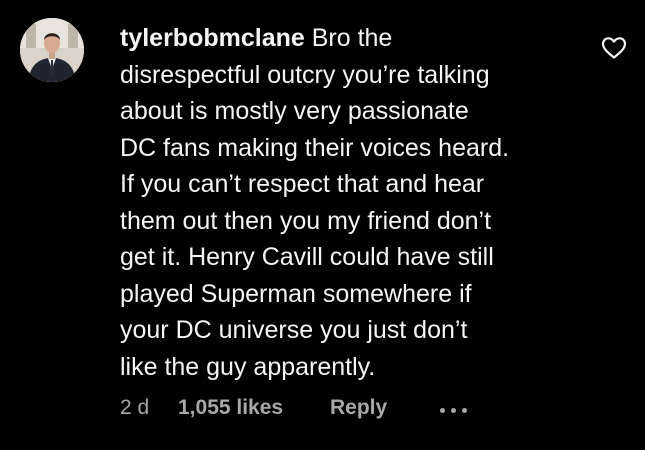 This screenshot has width=645, height=450. I want to click on avatar, so click(52, 50).